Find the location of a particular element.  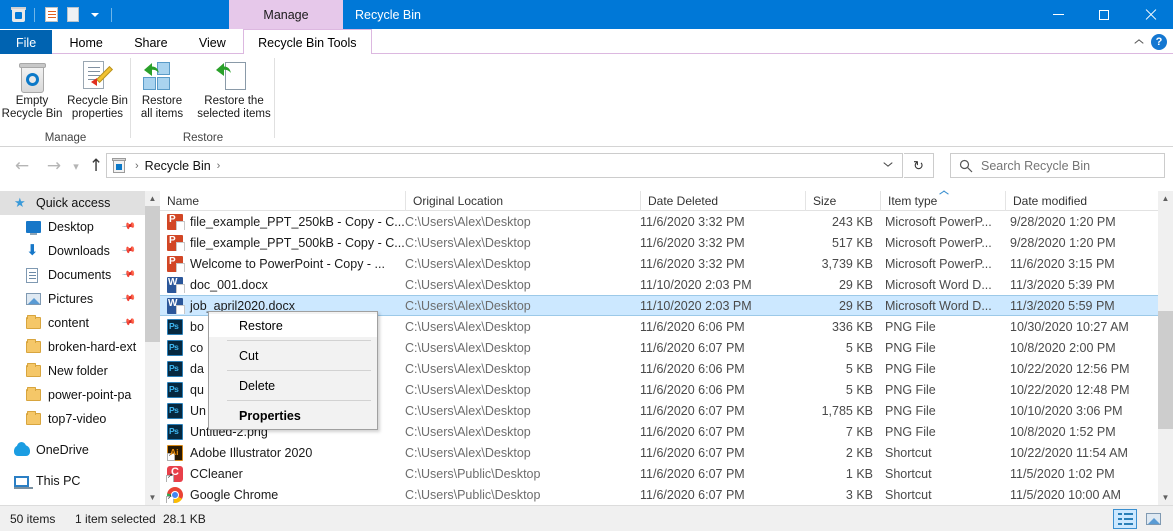

file-name-label: Un is located at coordinates (198, 410).